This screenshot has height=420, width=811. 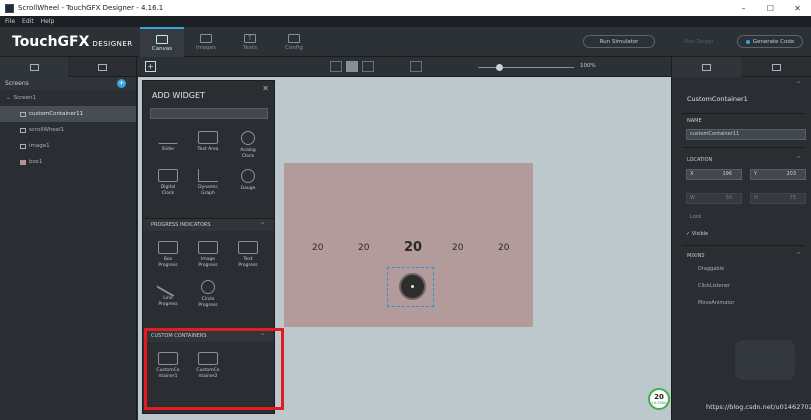 I want to click on section-label: PROGRESS INDICATORS, so click(x=181, y=225).